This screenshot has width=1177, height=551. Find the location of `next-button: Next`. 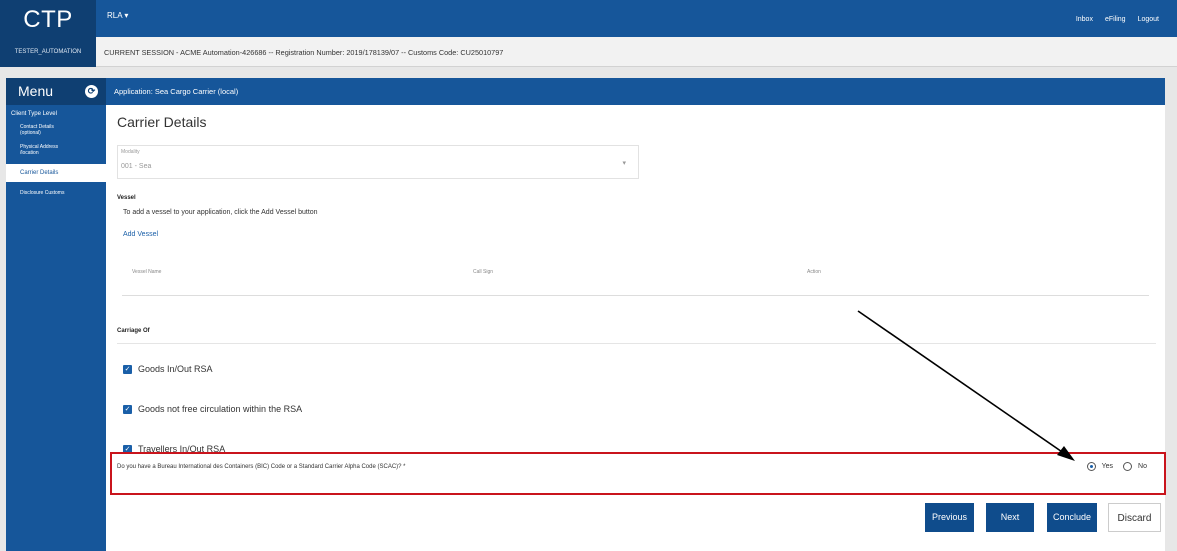

next-button: Next is located at coordinates (1010, 517).